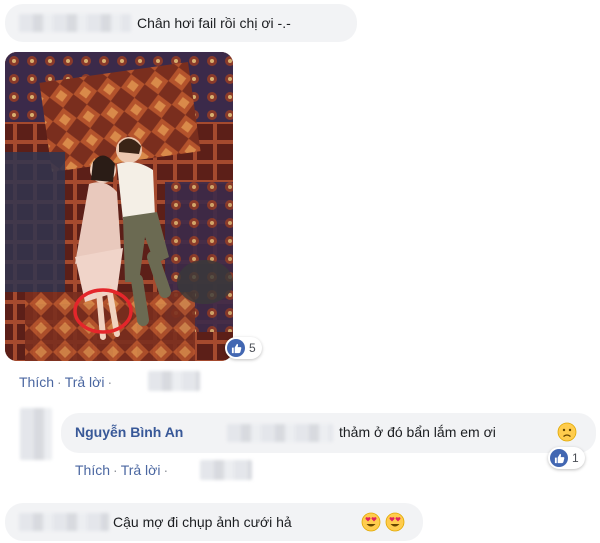 The height and width of the screenshot is (543, 600). I want to click on reaction-count: 5, so click(252, 348).